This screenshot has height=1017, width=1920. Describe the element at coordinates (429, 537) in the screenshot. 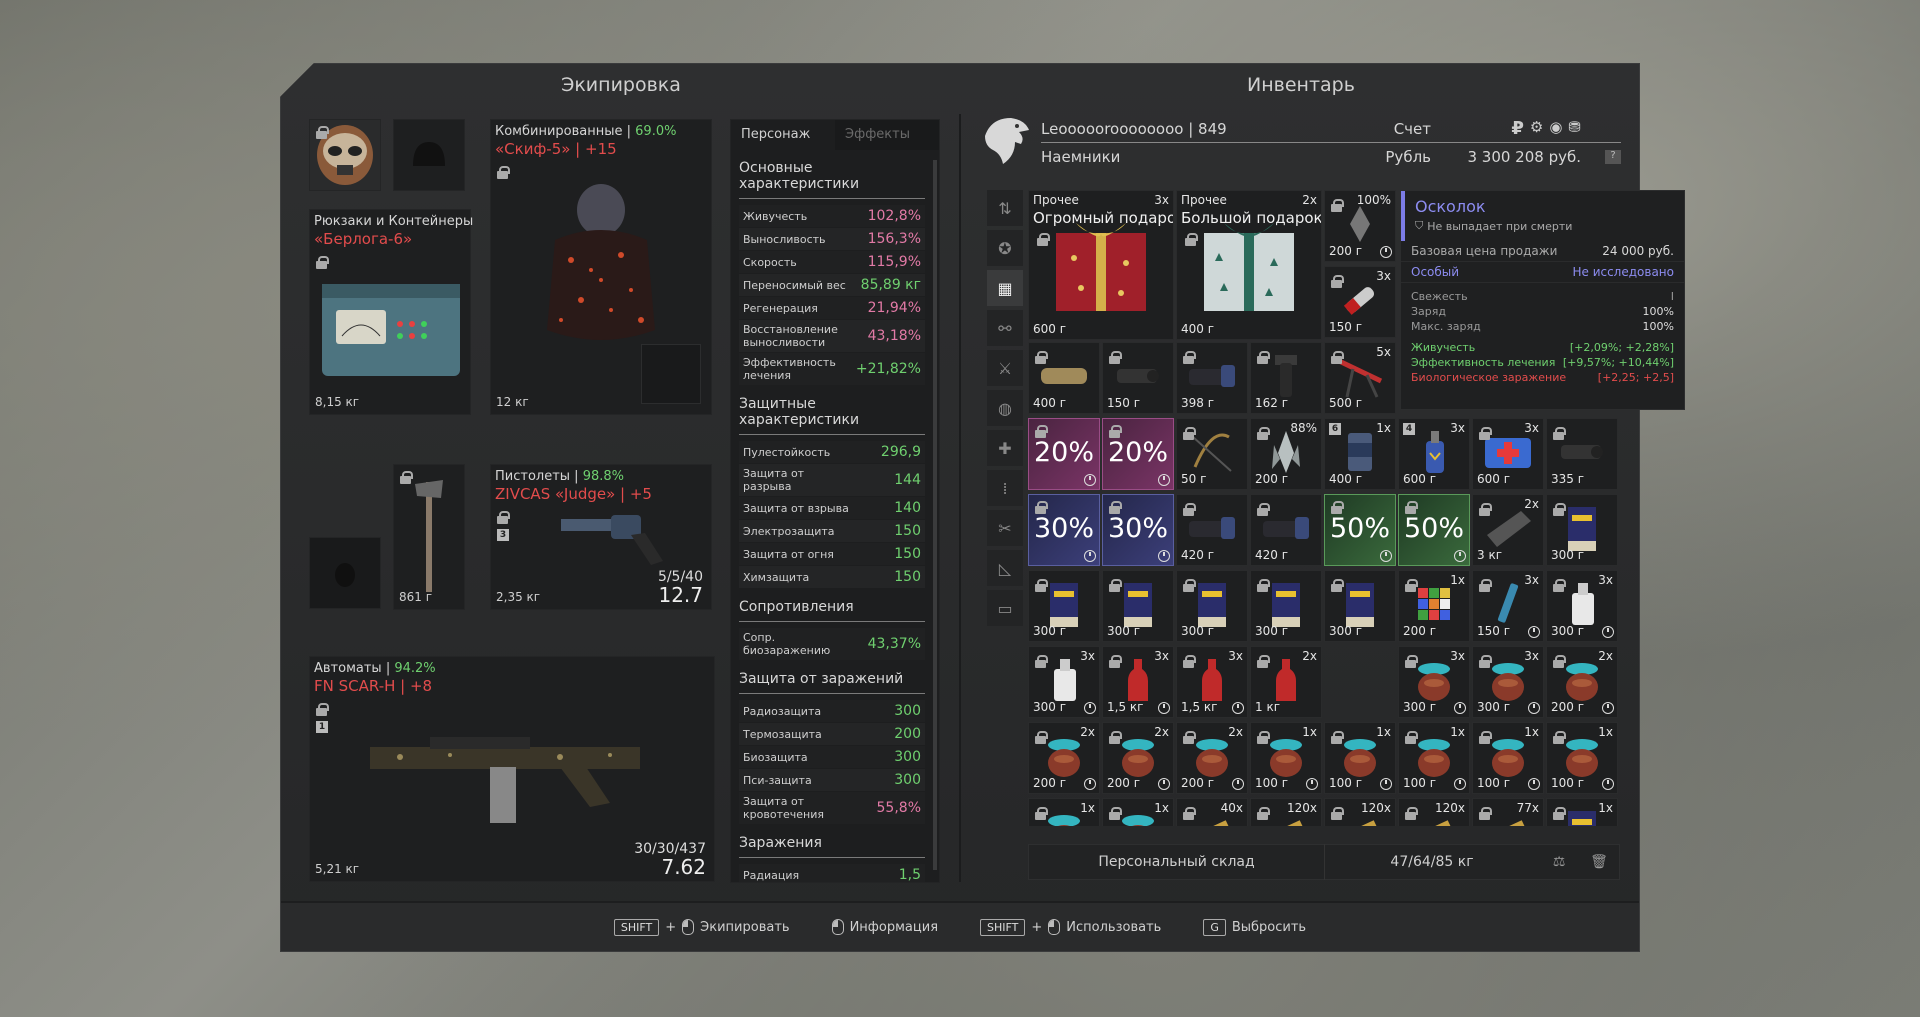

I see `melee-slot: 861 г` at that location.